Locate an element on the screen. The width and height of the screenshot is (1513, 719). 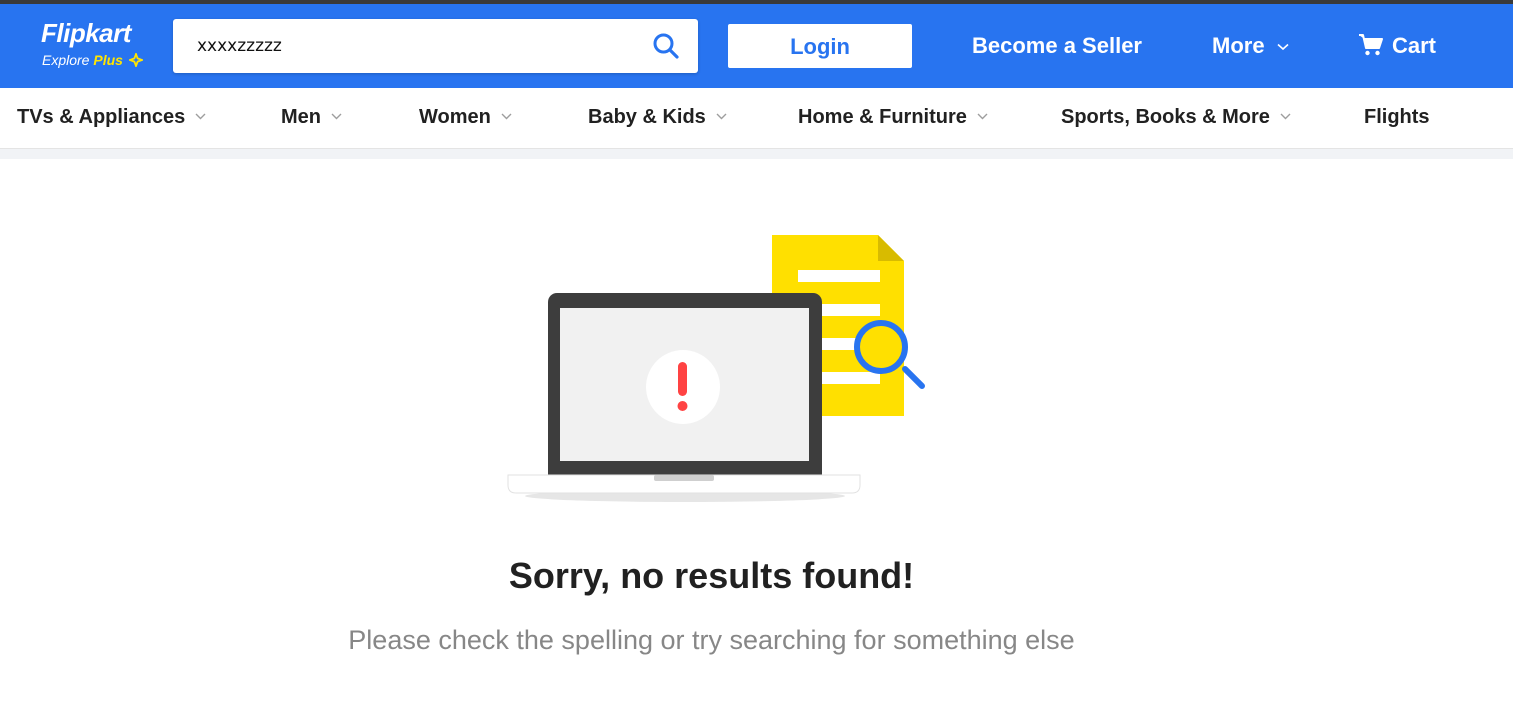
category-sports-books-more: Sports, Books & More is located at coordinates (1176, 117).